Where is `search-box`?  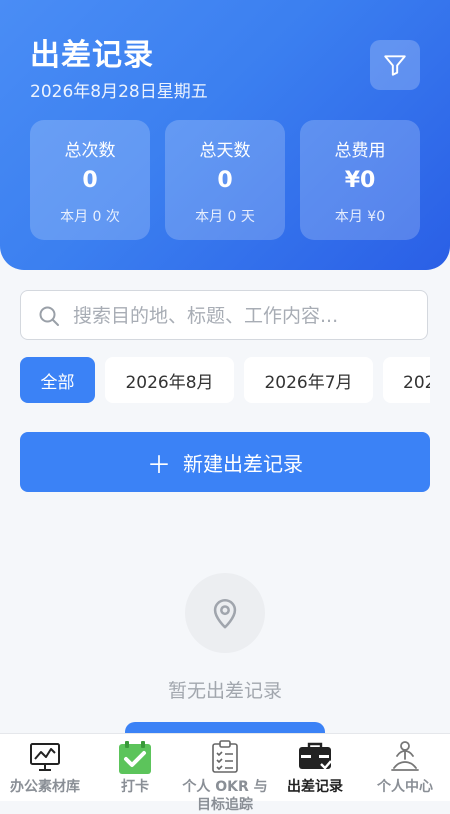 search-box is located at coordinates (224, 315).